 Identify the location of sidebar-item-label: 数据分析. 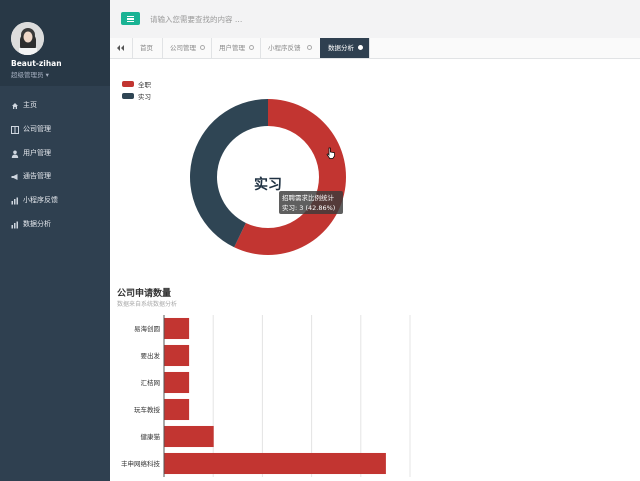
(37, 224).